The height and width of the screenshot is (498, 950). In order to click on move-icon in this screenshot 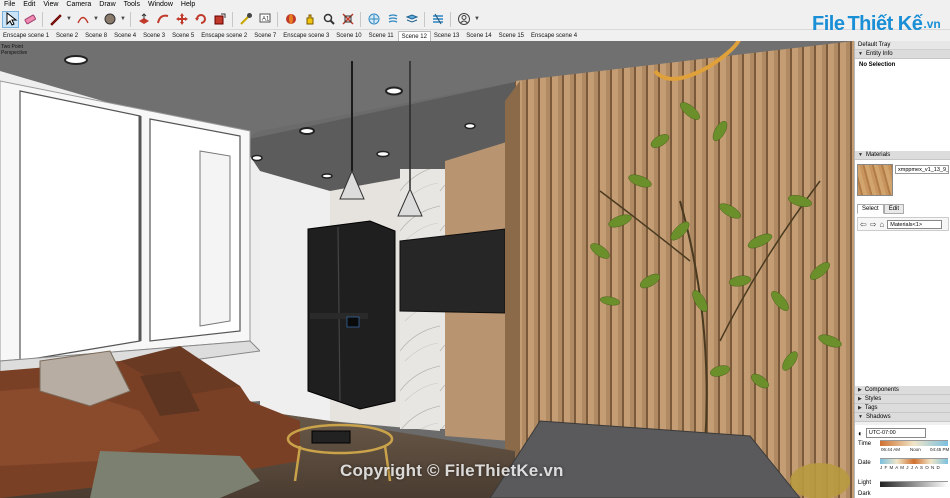, I will do `click(181, 19)`.